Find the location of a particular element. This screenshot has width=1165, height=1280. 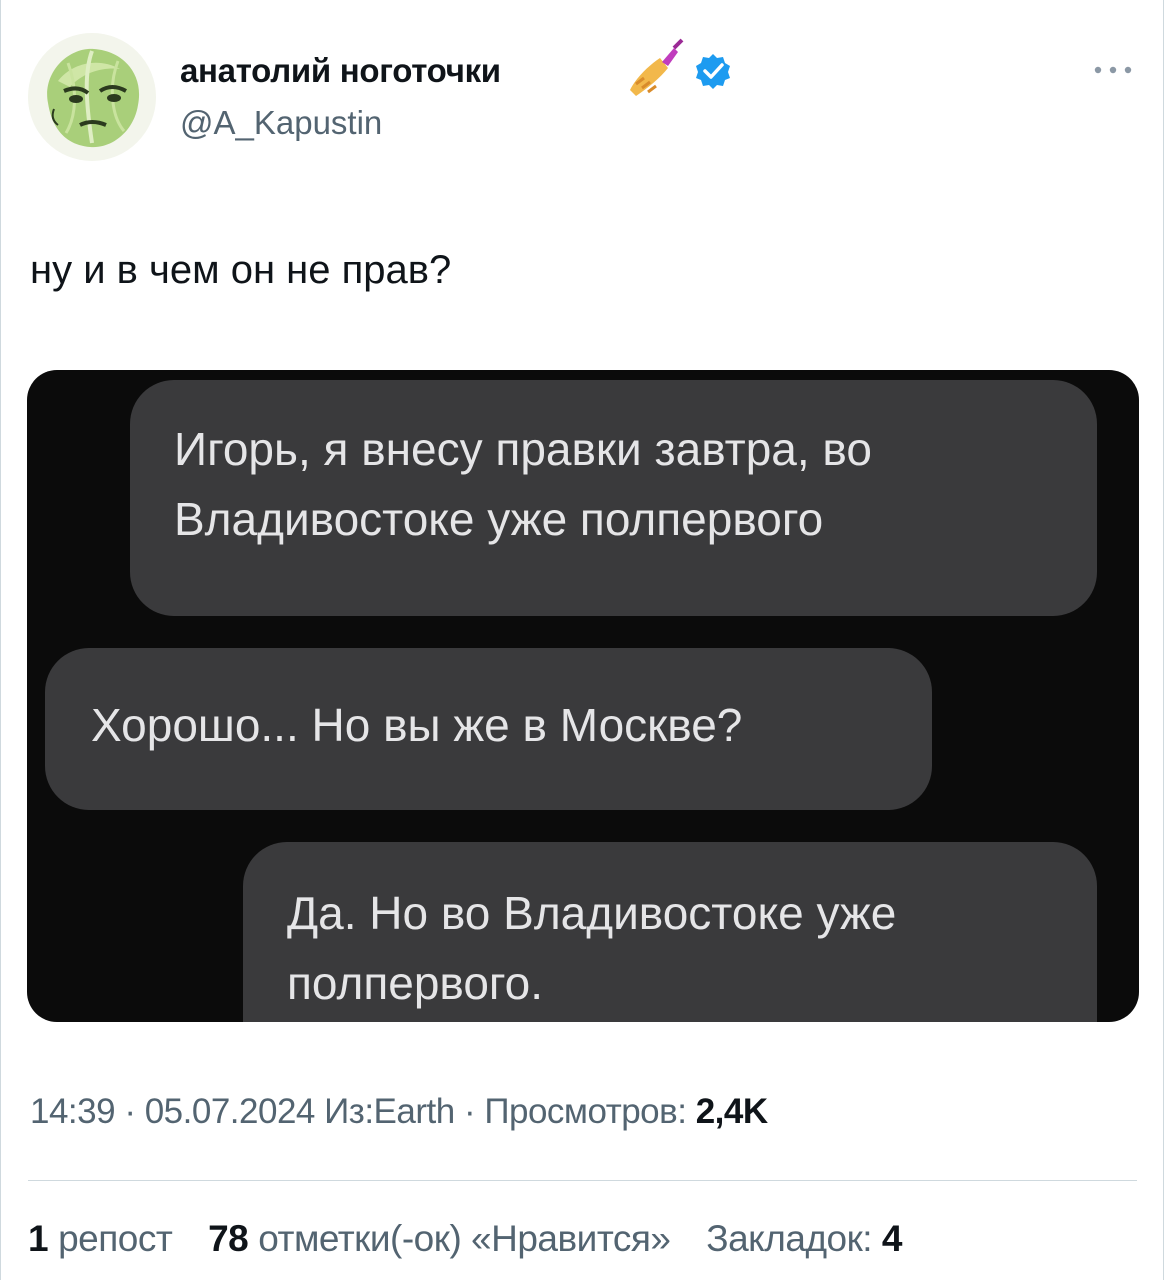

message-bubble-outgoing: Да. Но во Владивостоке уже полпервого. is located at coordinates (670, 932).